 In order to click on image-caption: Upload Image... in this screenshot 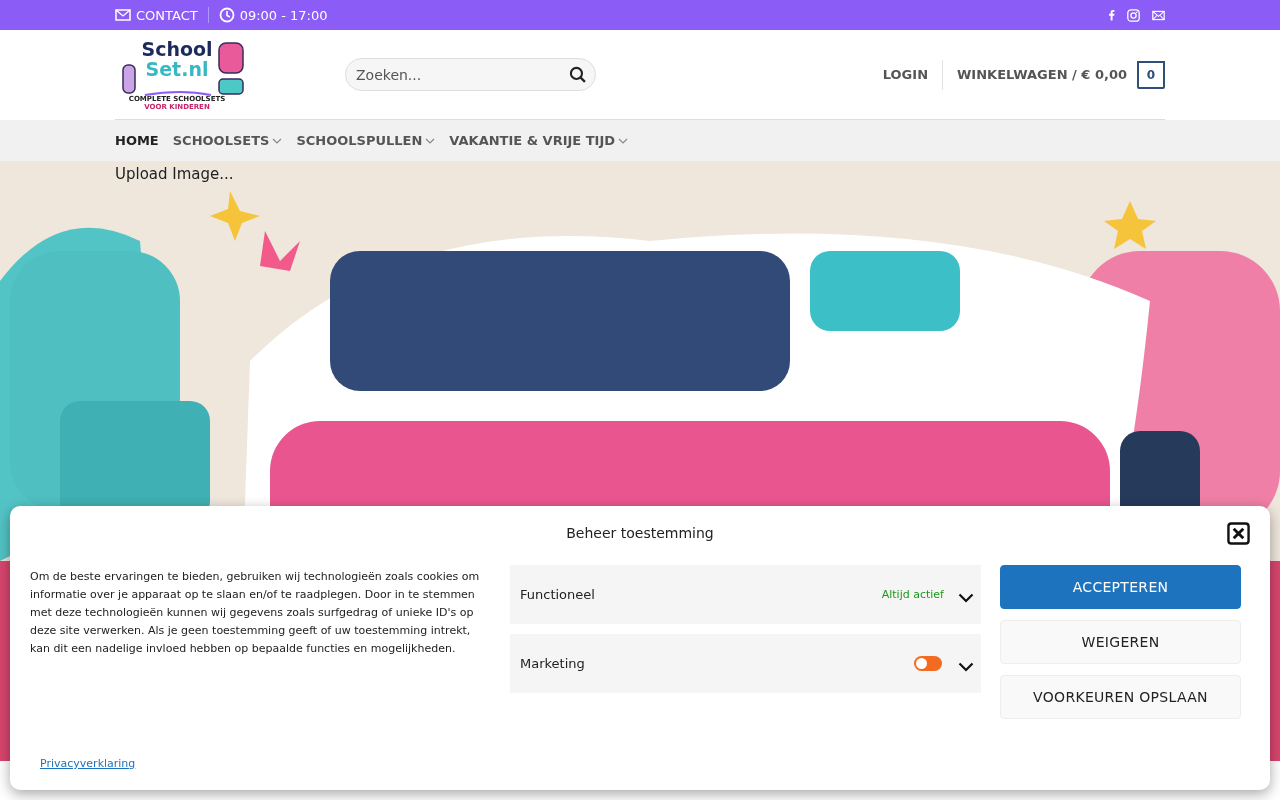, I will do `click(174, 174)`.